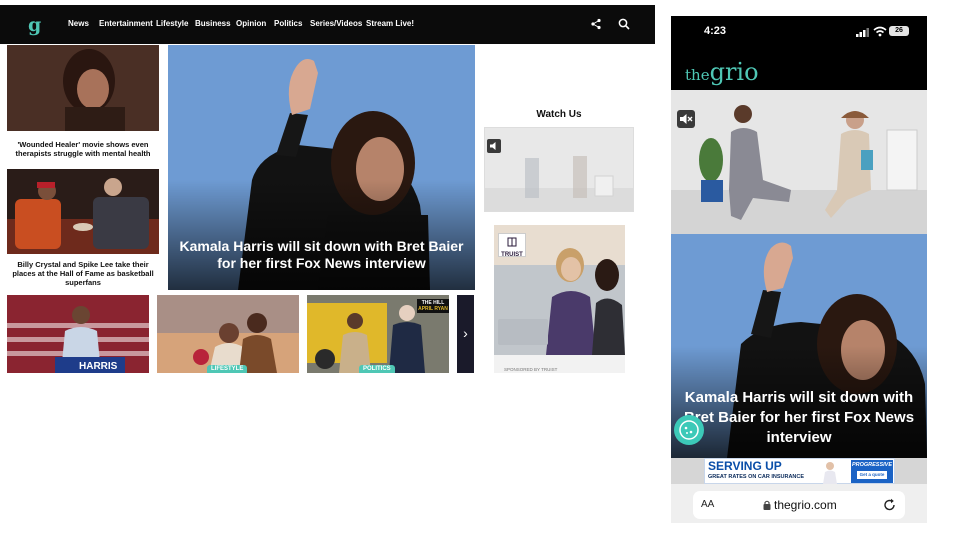 This screenshot has height=540, width=960. Describe the element at coordinates (862, 32) in the screenshot. I see `cellular-signal-icon` at that location.